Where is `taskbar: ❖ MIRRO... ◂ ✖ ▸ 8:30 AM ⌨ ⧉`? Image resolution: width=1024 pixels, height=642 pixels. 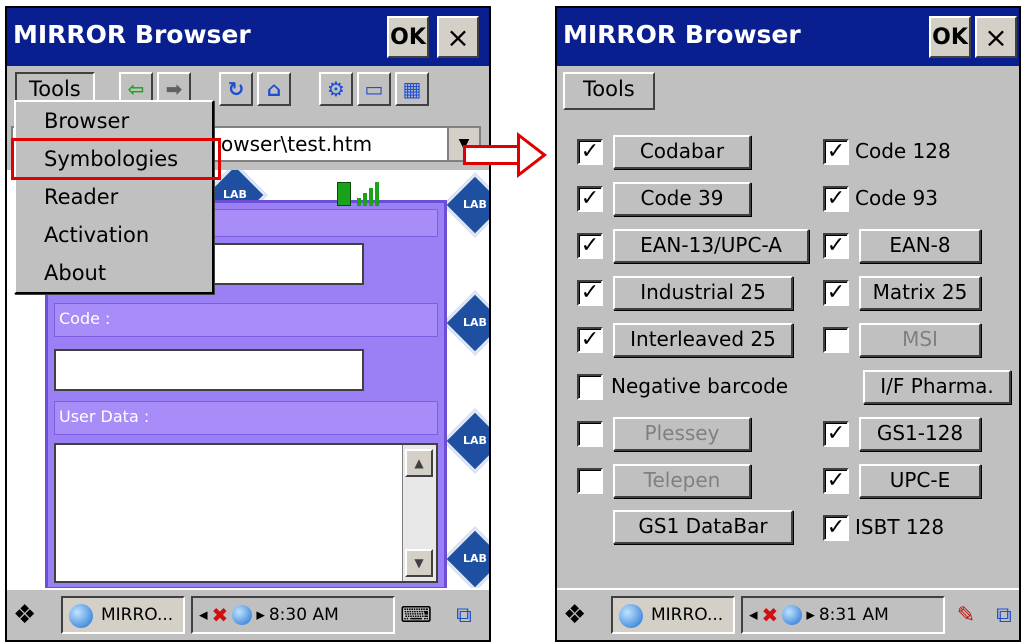
taskbar: ❖ MIRRO... ◂ ✖ ▸ 8:30 AM ⌨ ⧉ is located at coordinates (248, 614).